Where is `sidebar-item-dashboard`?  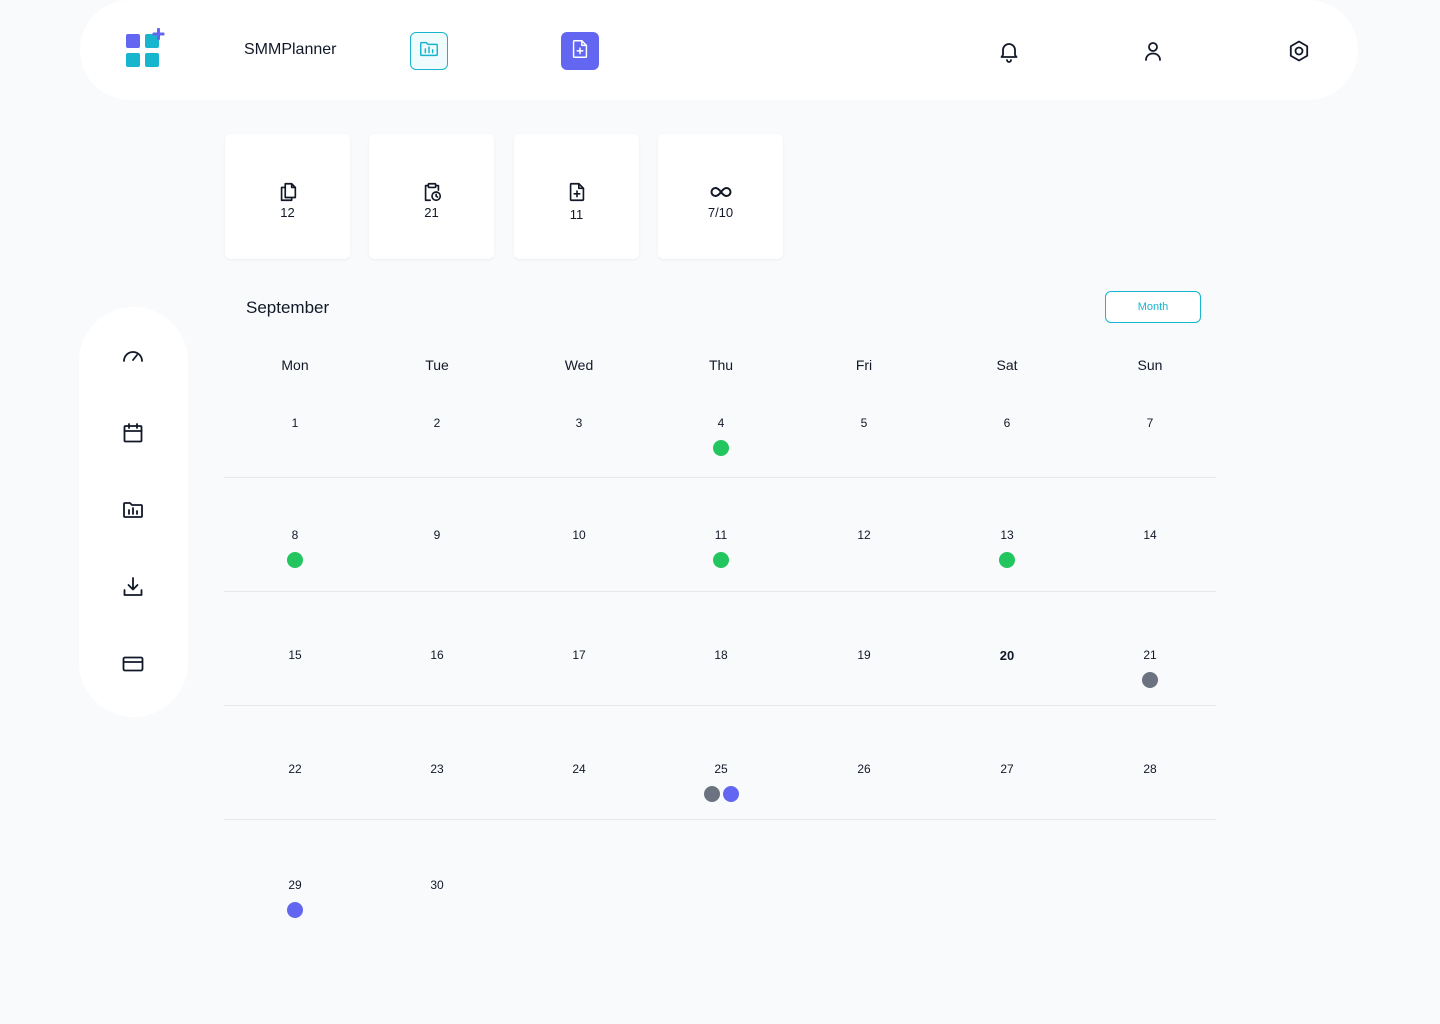
sidebar-item-dashboard is located at coordinates (133, 358).